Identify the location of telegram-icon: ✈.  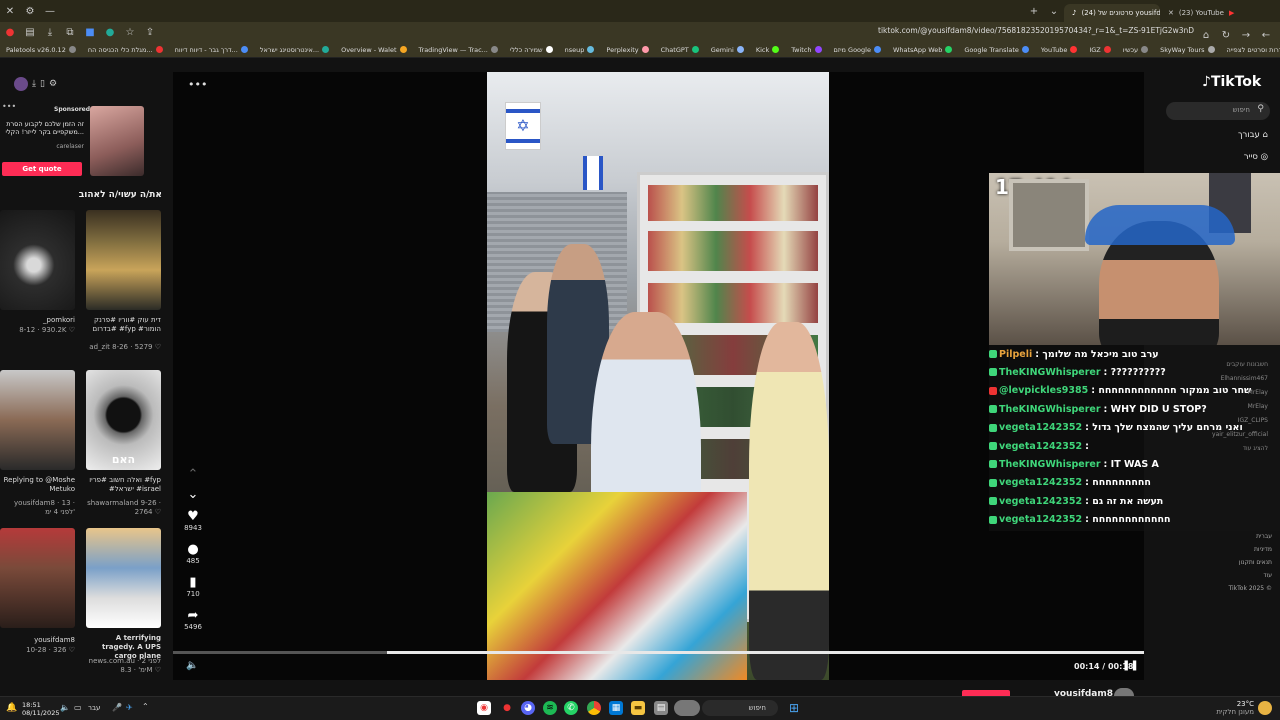
(129, 707).